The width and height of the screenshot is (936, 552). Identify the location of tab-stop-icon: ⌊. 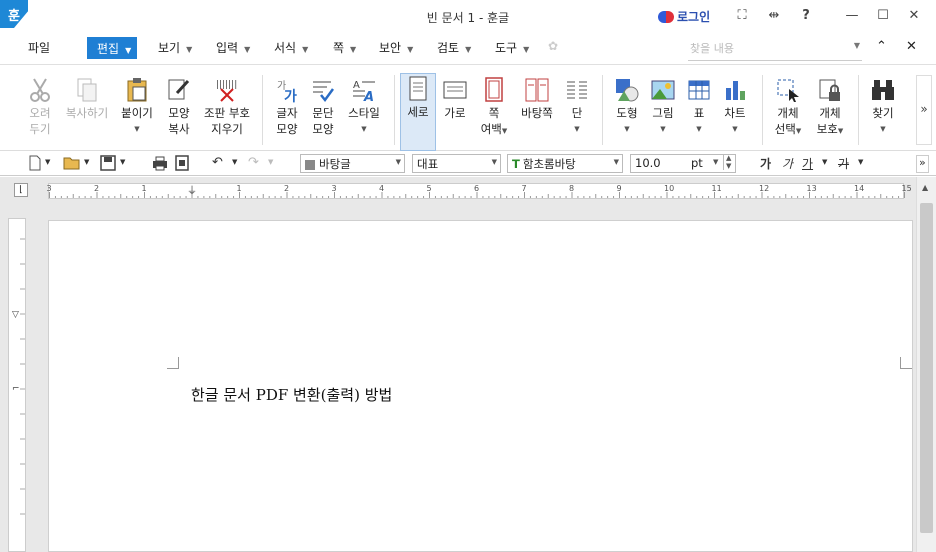
(21, 190).